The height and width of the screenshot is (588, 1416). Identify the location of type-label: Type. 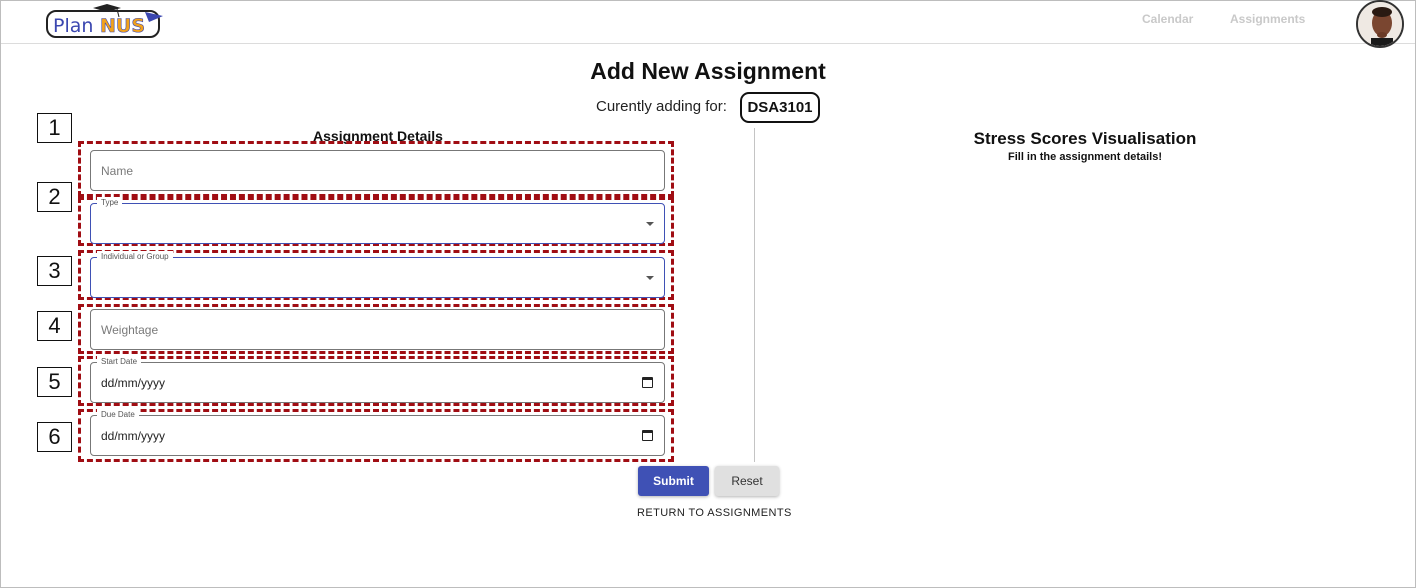
(110, 203).